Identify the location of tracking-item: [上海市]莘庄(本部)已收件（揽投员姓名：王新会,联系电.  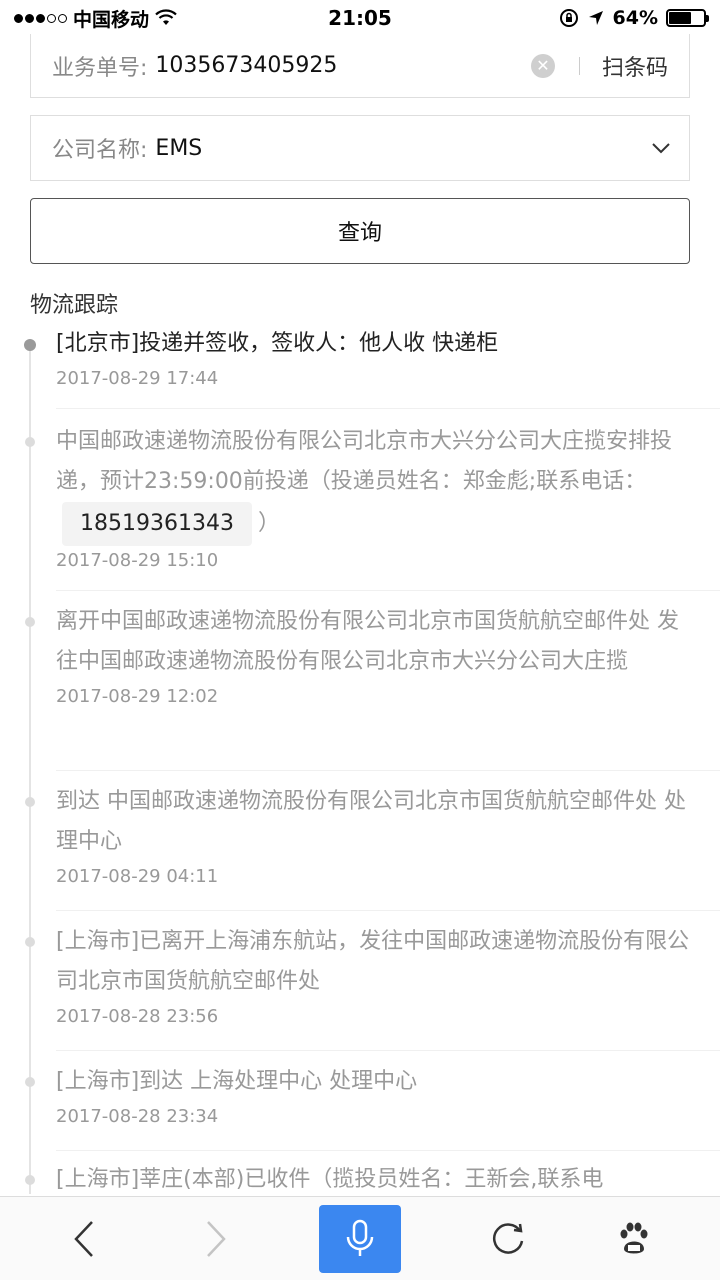
(360, 1180).